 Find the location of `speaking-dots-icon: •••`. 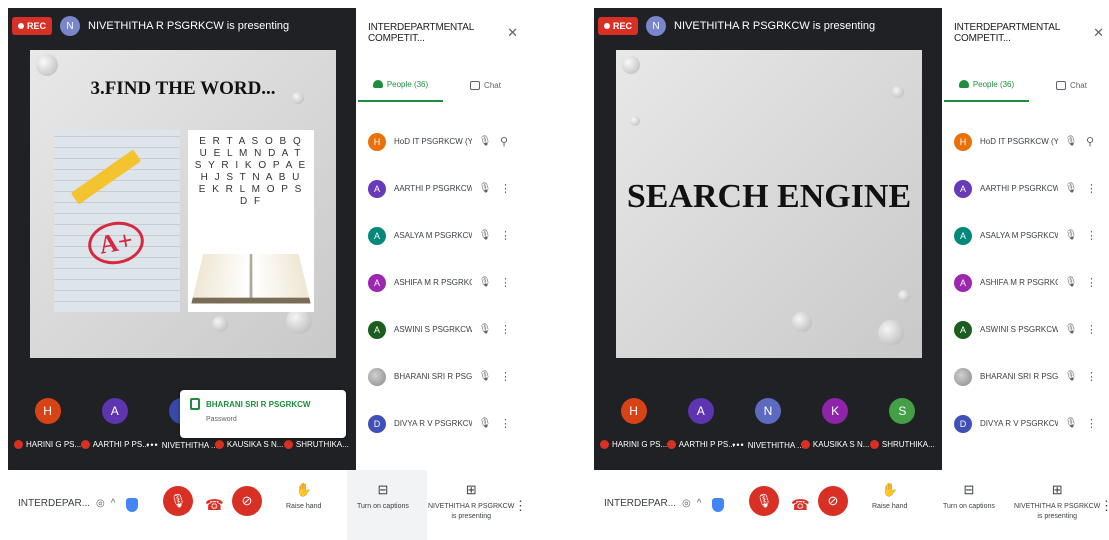

speaking-dots-icon: ••• is located at coordinates (738, 445).